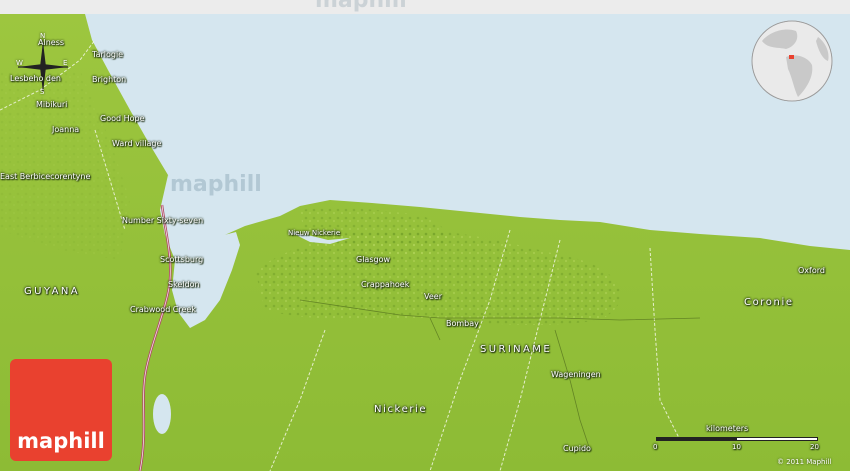 This screenshot has height=471, width=850. What do you see at coordinates (109, 79) in the screenshot?
I see `place-brighton: Brighton` at bounding box center [109, 79].